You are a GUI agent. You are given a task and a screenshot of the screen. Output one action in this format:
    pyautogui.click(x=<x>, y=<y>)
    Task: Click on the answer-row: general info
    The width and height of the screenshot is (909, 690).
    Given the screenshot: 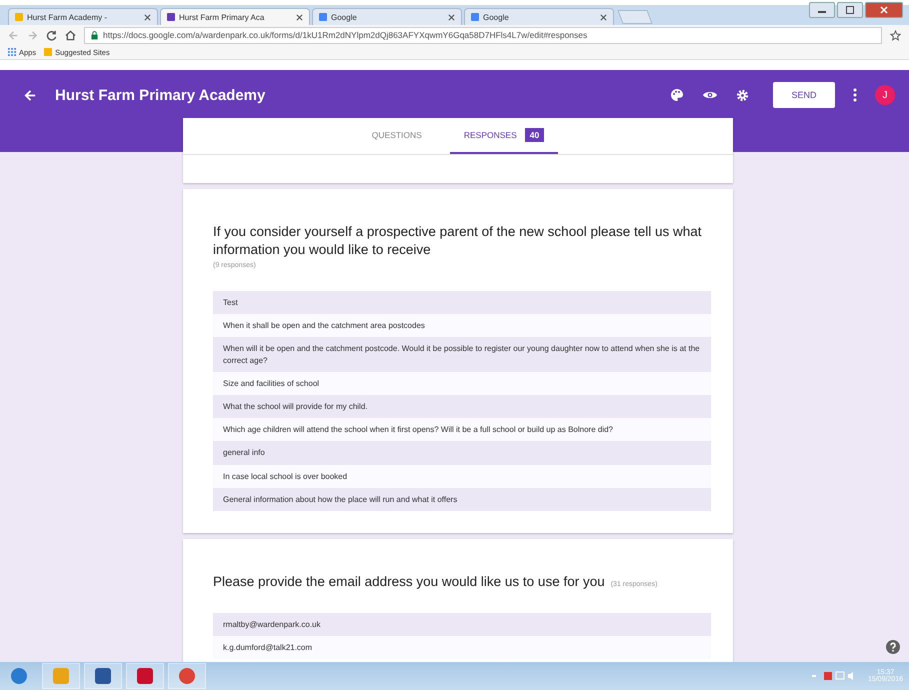 What is the action you would take?
    pyautogui.click(x=462, y=453)
    